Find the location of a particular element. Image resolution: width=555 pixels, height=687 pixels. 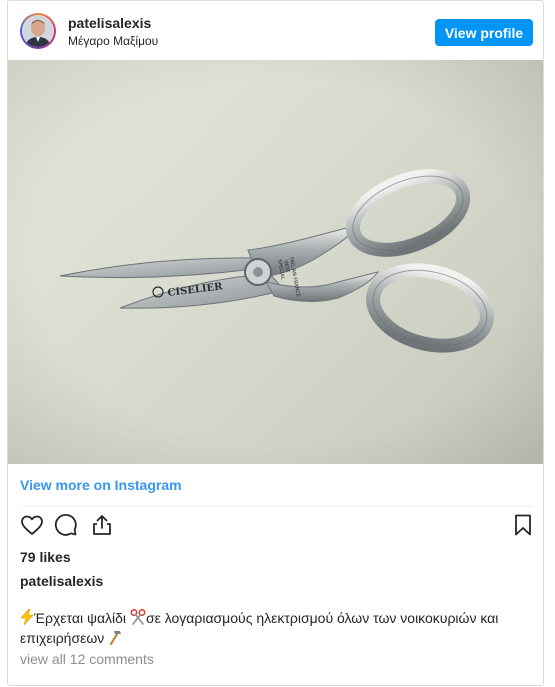

action-bar is located at coordinates (275, 528).